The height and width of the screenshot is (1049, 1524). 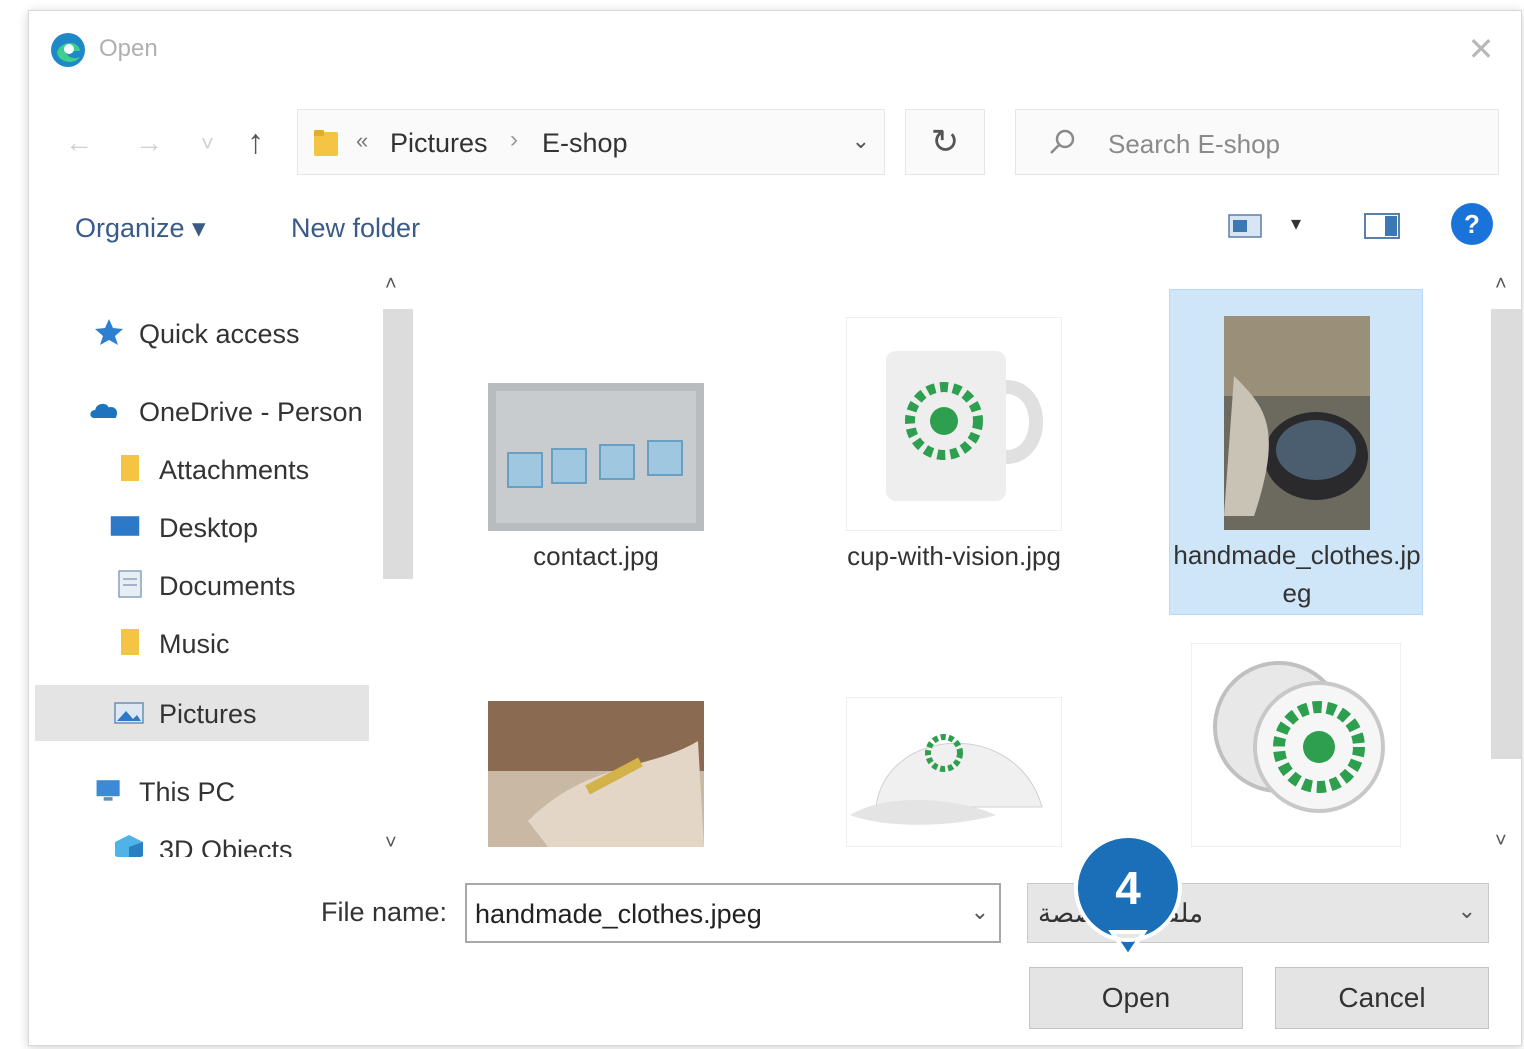 I want to click on forward-arrow-icon: →, so click(x=149, y=143).